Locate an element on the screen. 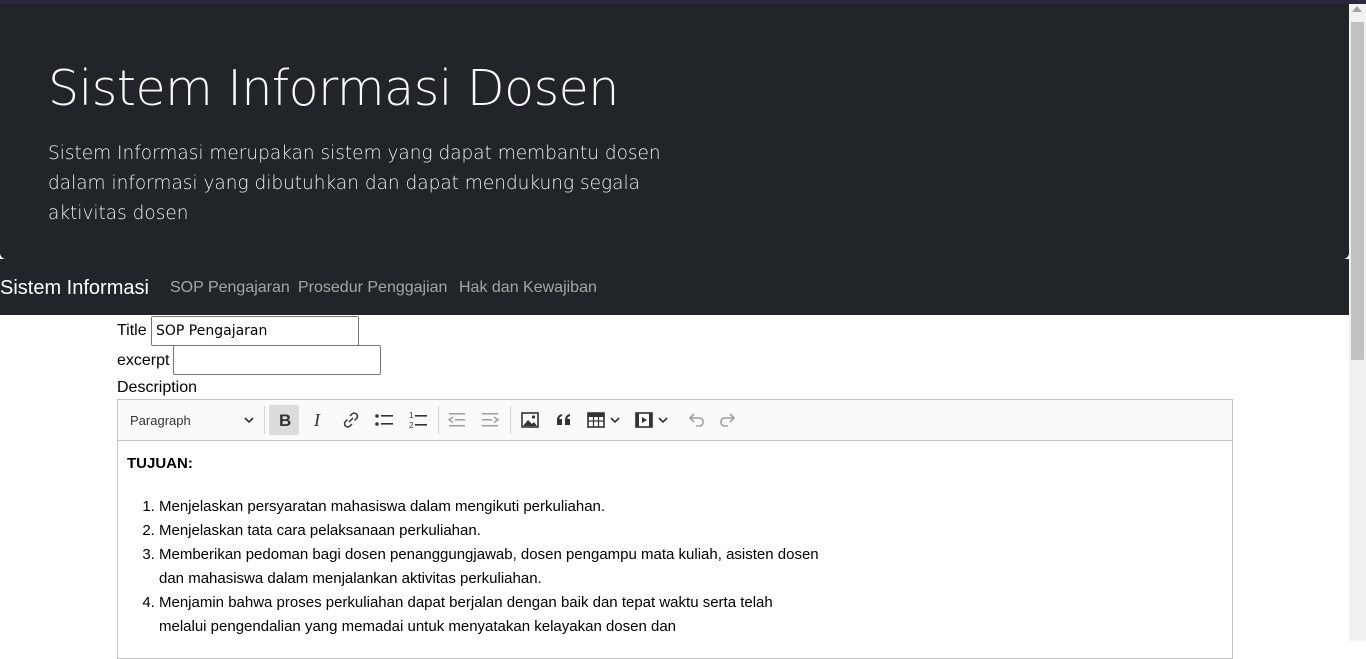  excerpt-input is located at coordinates (277, 360).